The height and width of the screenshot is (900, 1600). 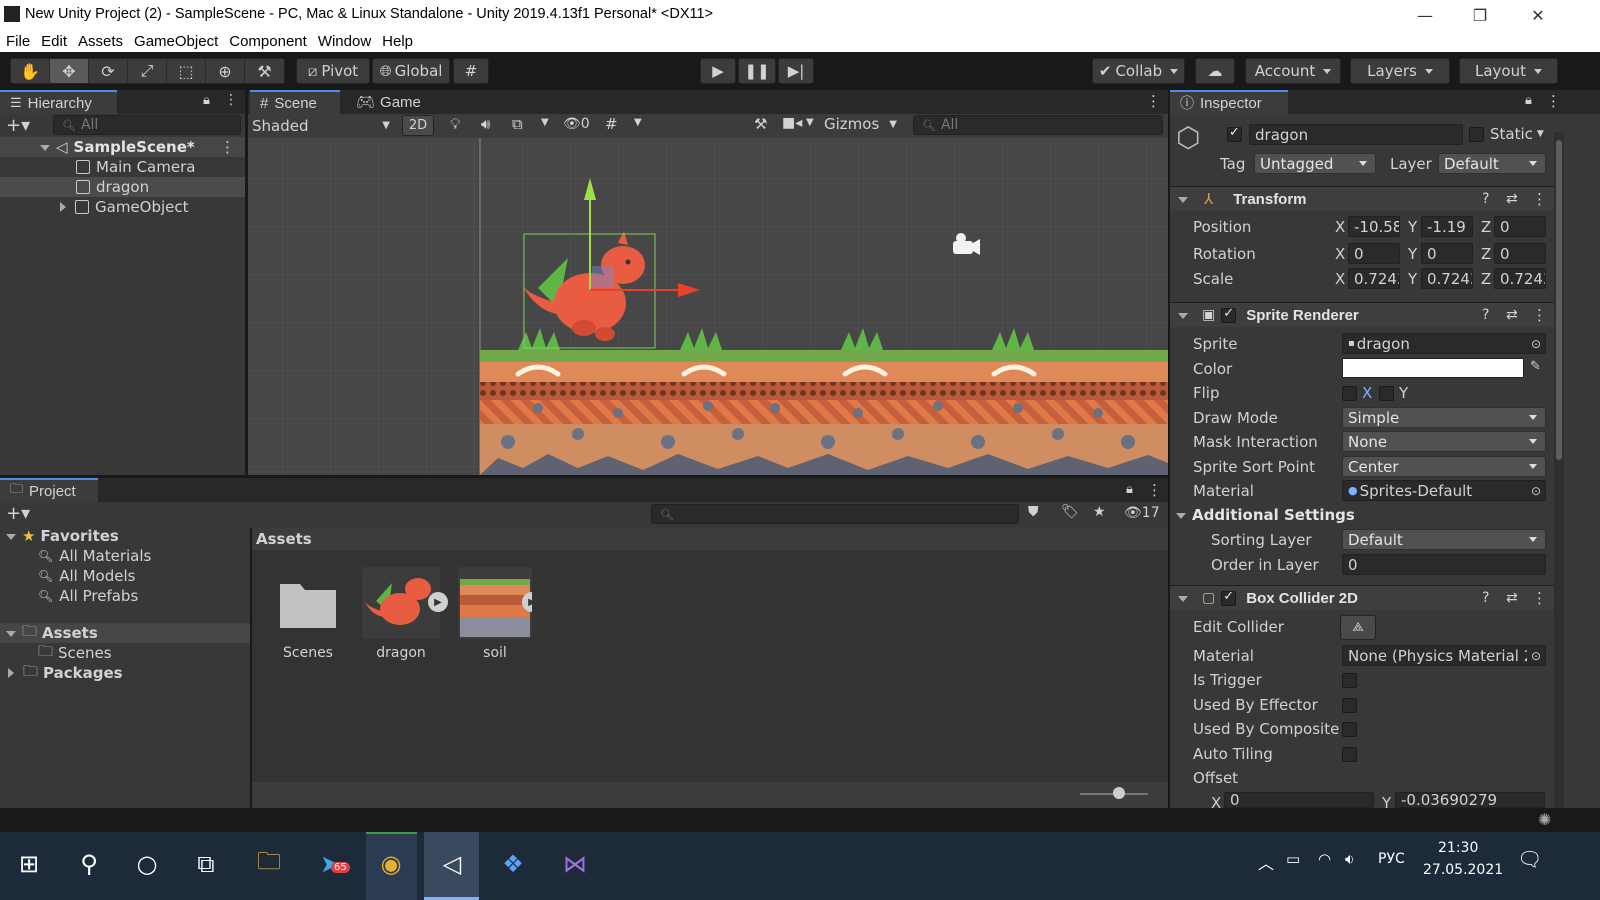 I want to click on play-button: ▶, so click(x=718, y=71).